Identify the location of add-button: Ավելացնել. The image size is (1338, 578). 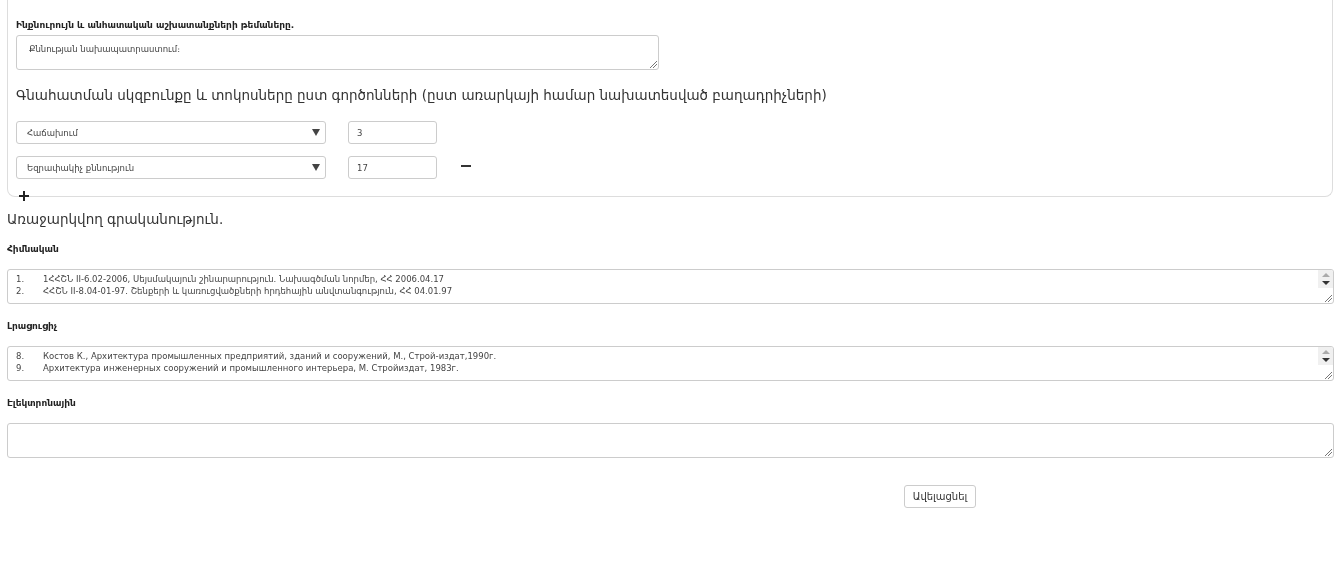
(940, 496).